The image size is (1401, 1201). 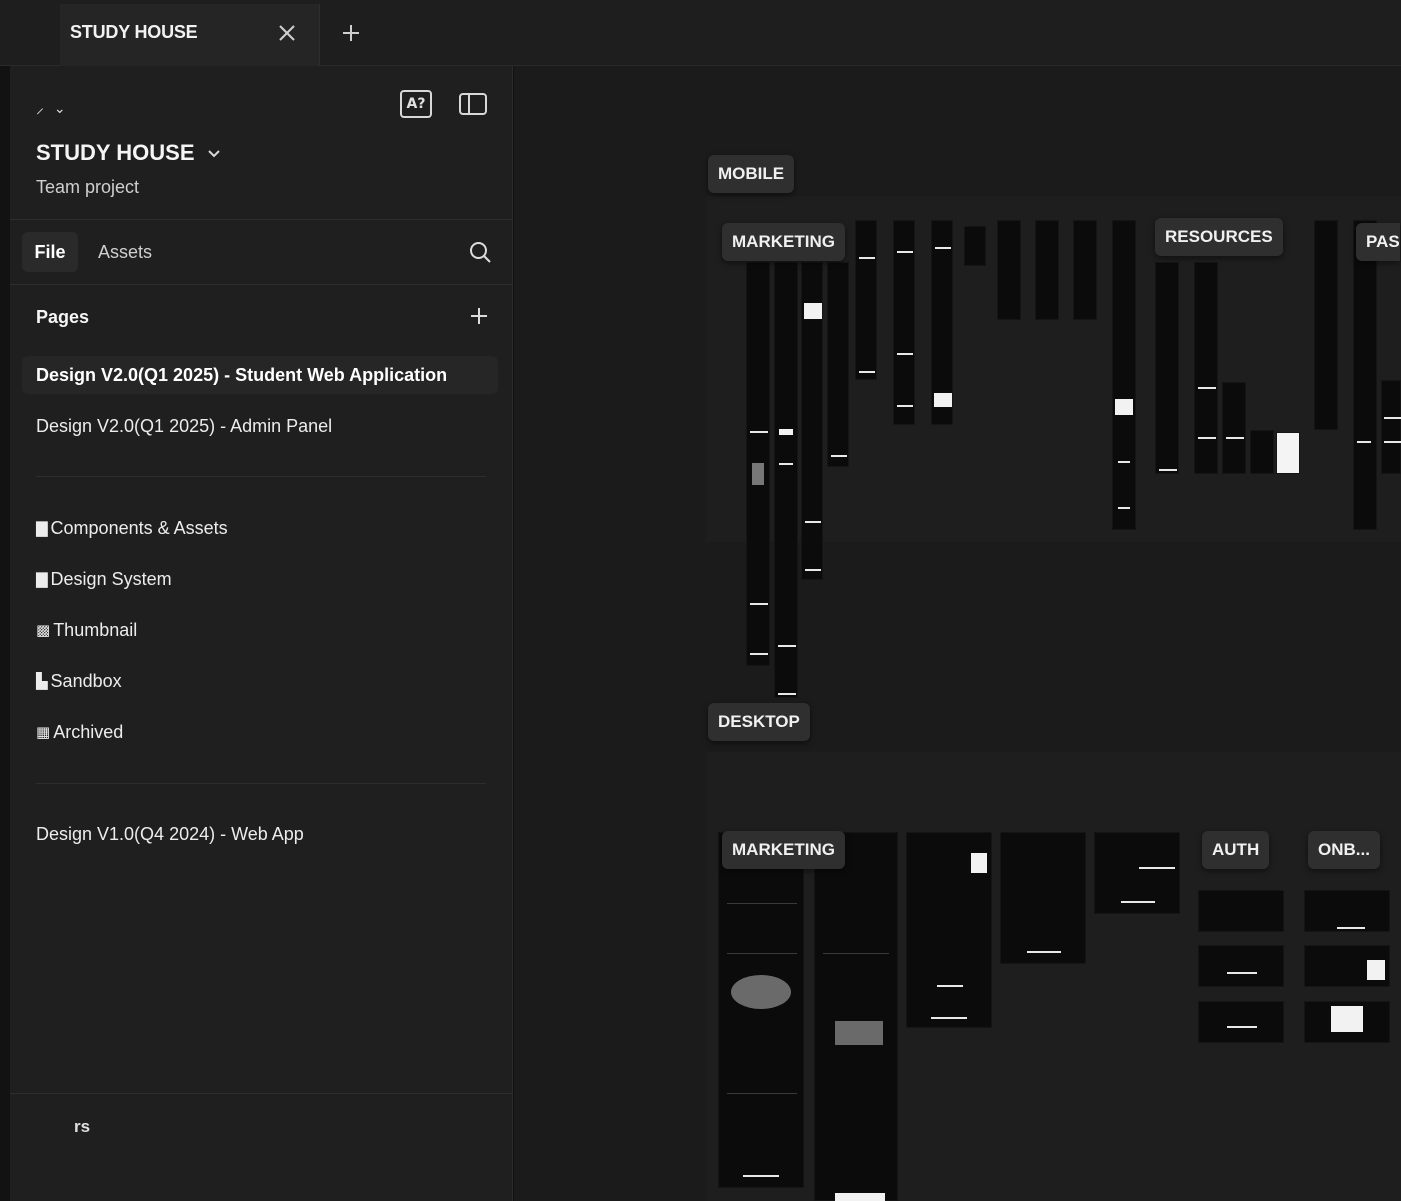 What do you see at coordinates (700, 33) in the screenshot?
I see `tab-bar: STUDY HOUSE` at bounding box center [700, 33].